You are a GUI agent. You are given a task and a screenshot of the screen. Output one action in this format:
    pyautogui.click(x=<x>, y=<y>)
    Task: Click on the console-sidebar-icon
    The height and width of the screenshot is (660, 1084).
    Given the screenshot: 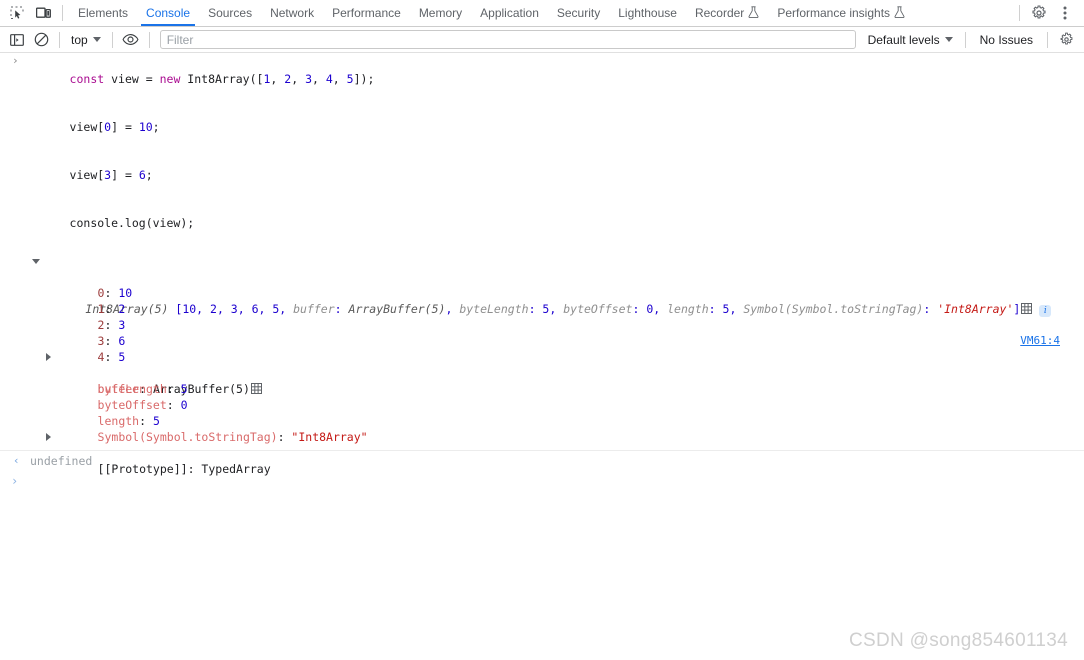 What is the action you would take?
    pyautogui.click(x=17, y=40)
    